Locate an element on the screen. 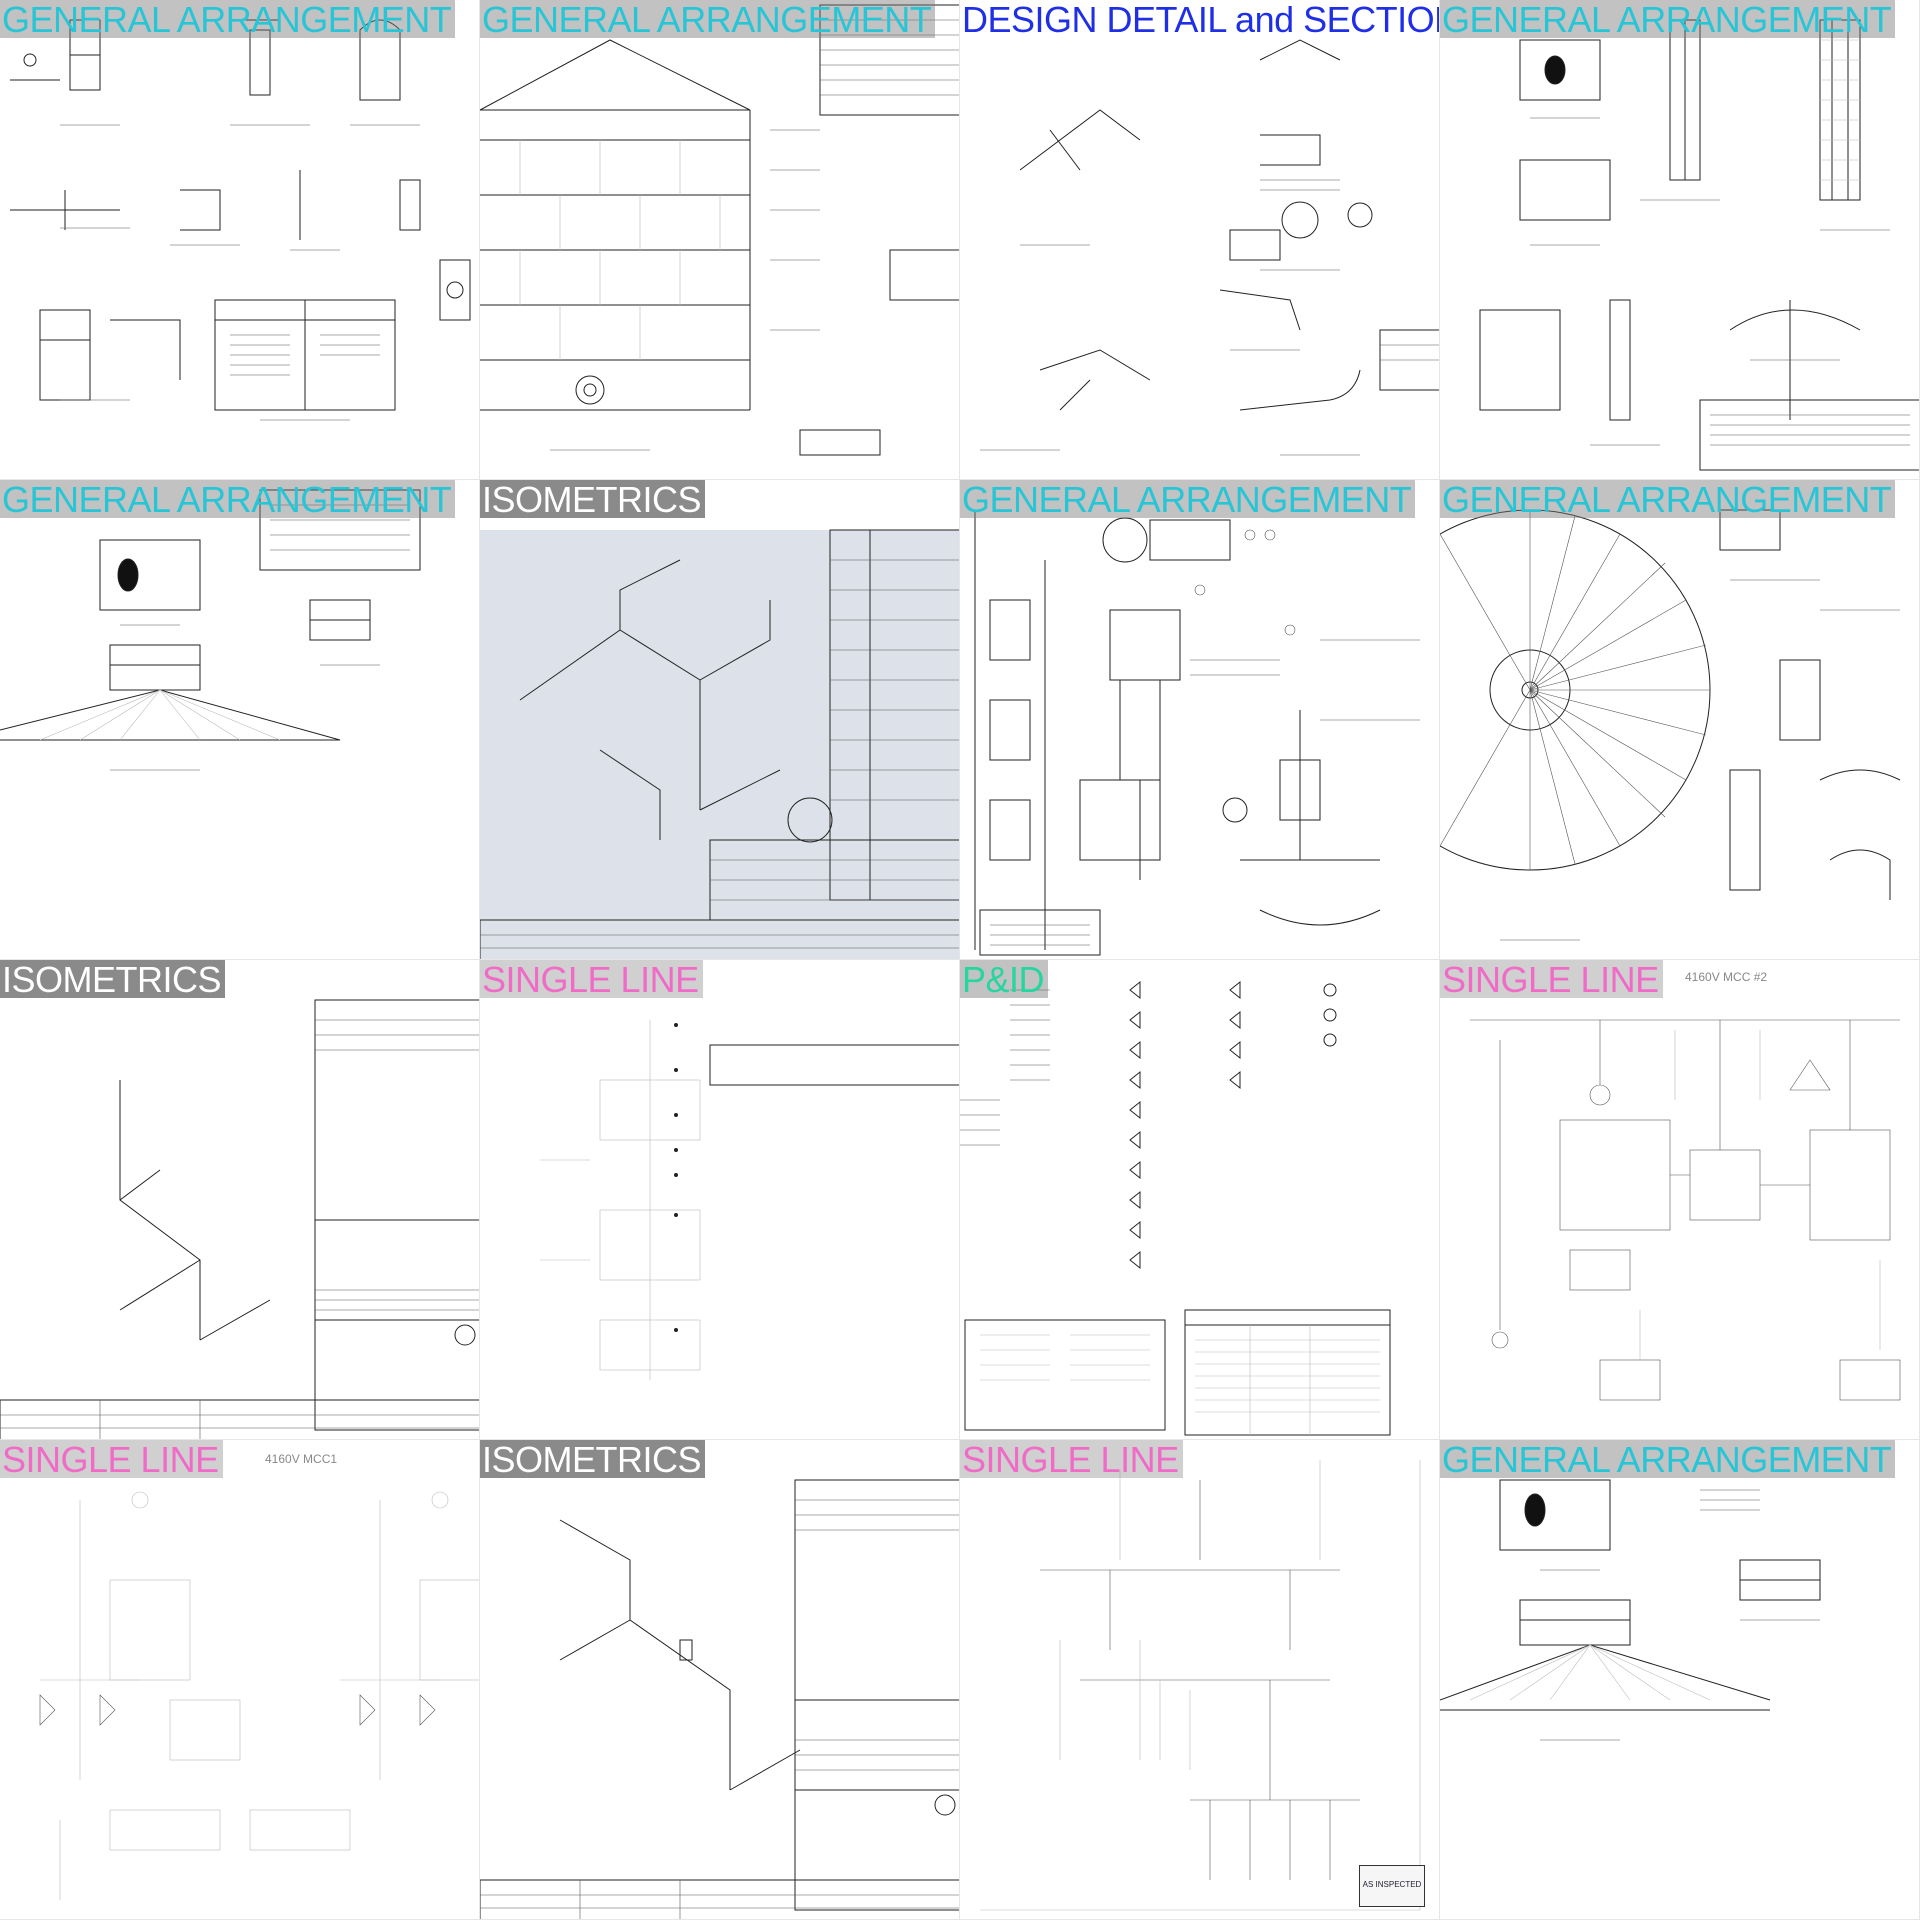 The height and width of the screenshot is (1920, 1920). tile-design-detail: DESIGN DETAIL and SECTION is located at coordinates (1200, 240).